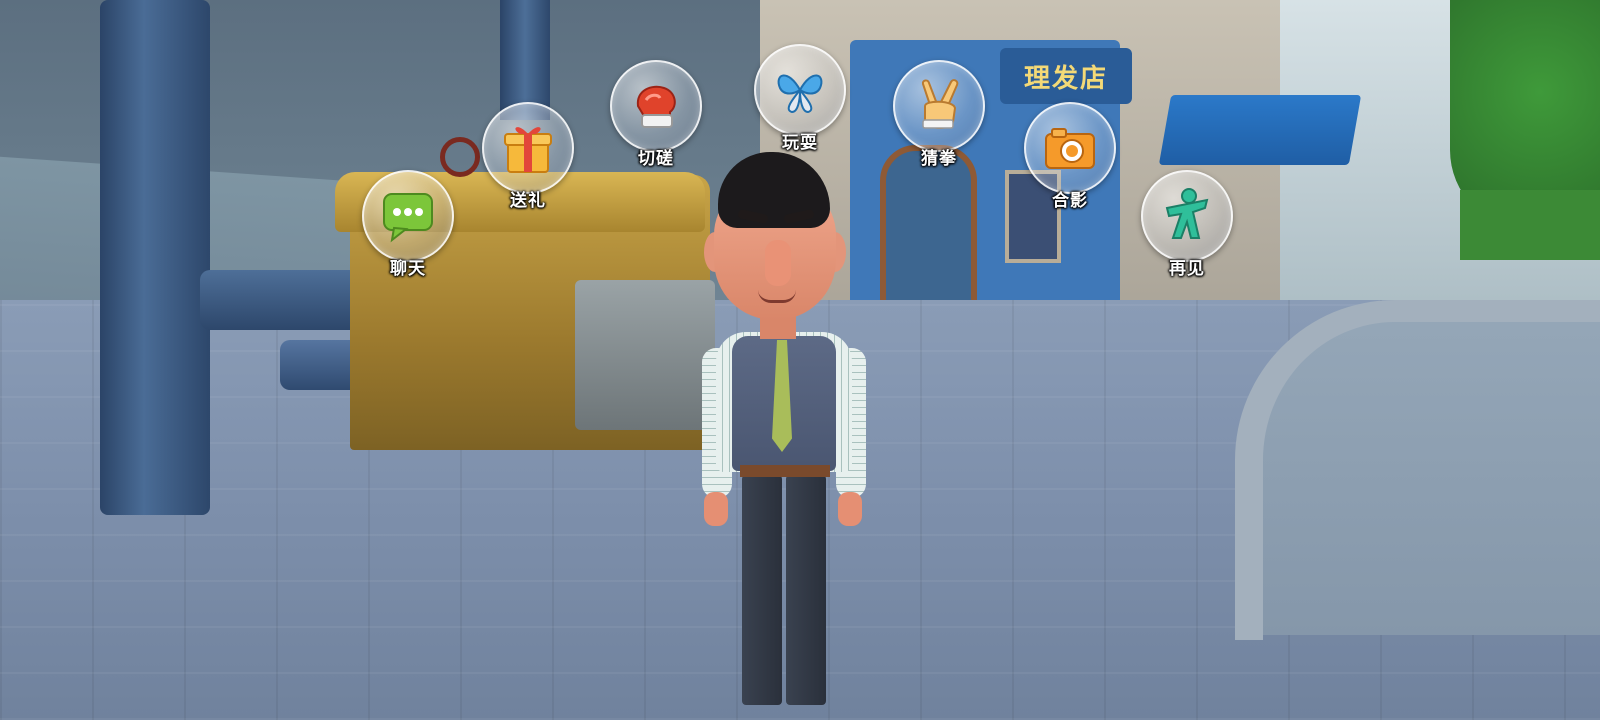 Image resolution: width=1600 pixels, height=720 pixels. I want to click on chat-label: 聊天, so click(408, 269).